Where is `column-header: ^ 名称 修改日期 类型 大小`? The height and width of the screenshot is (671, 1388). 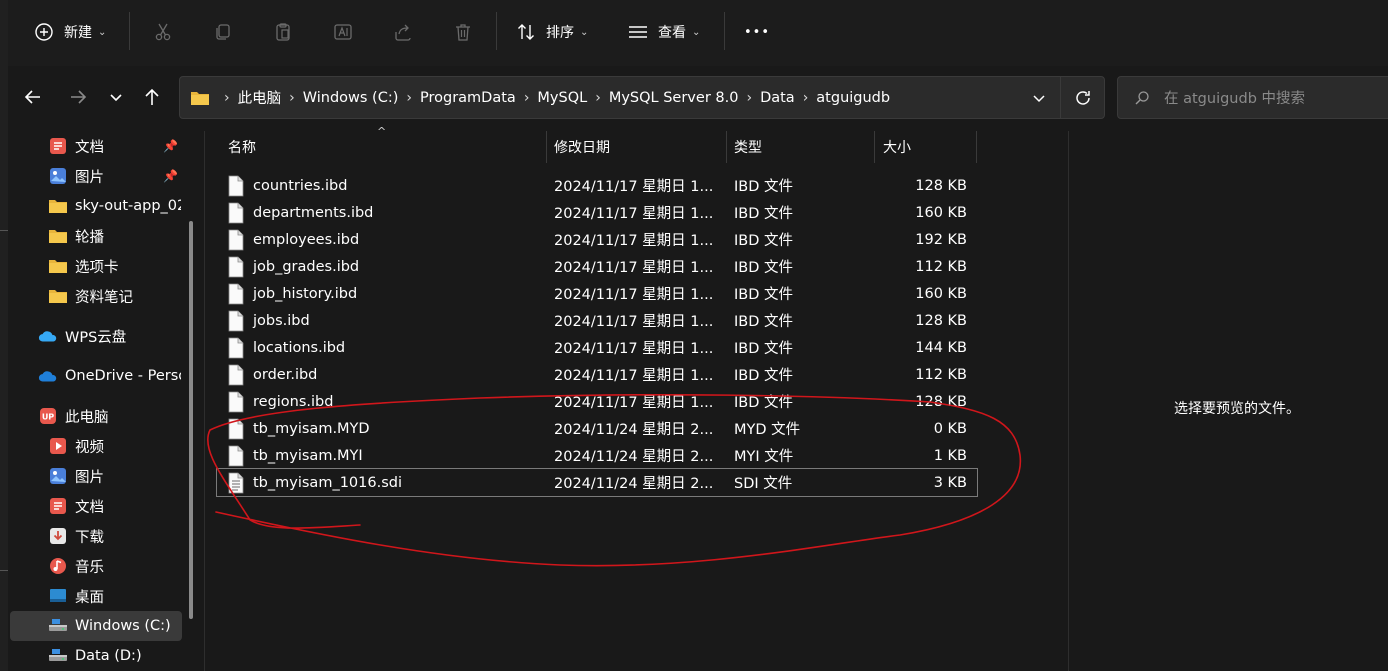 column-header: ^ 名称 修改日期 类型 大小 is located at coordinates (597, 144).